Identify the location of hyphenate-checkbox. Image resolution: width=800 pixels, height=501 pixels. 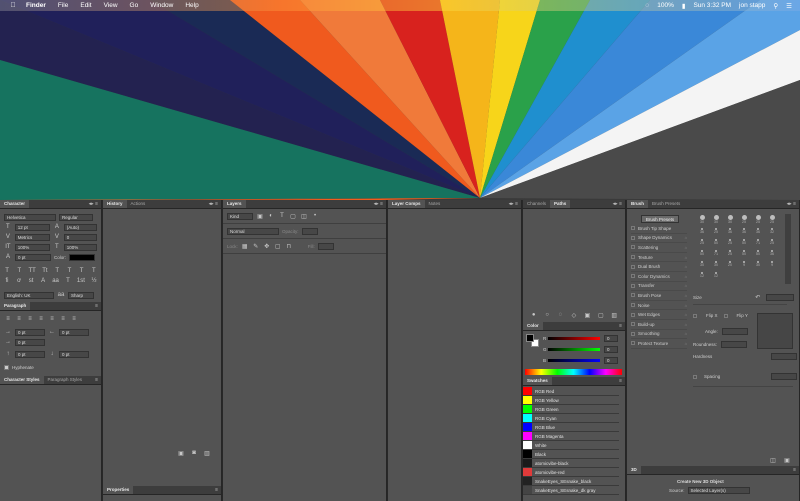
(6, 367).